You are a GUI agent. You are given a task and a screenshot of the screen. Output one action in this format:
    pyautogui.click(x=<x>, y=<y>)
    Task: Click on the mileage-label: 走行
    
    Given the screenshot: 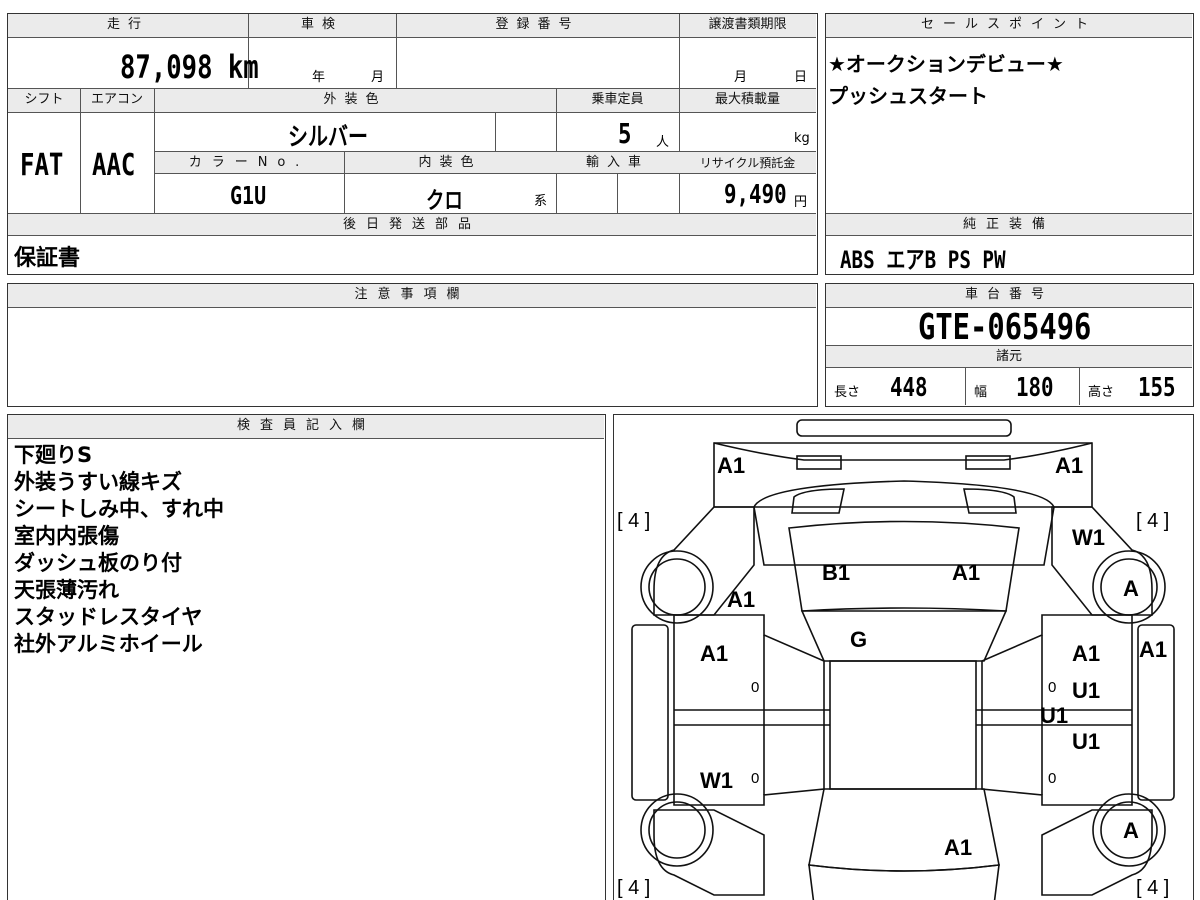 What is the action you would take?
    pyautogui.click(x=127, y=24)
    